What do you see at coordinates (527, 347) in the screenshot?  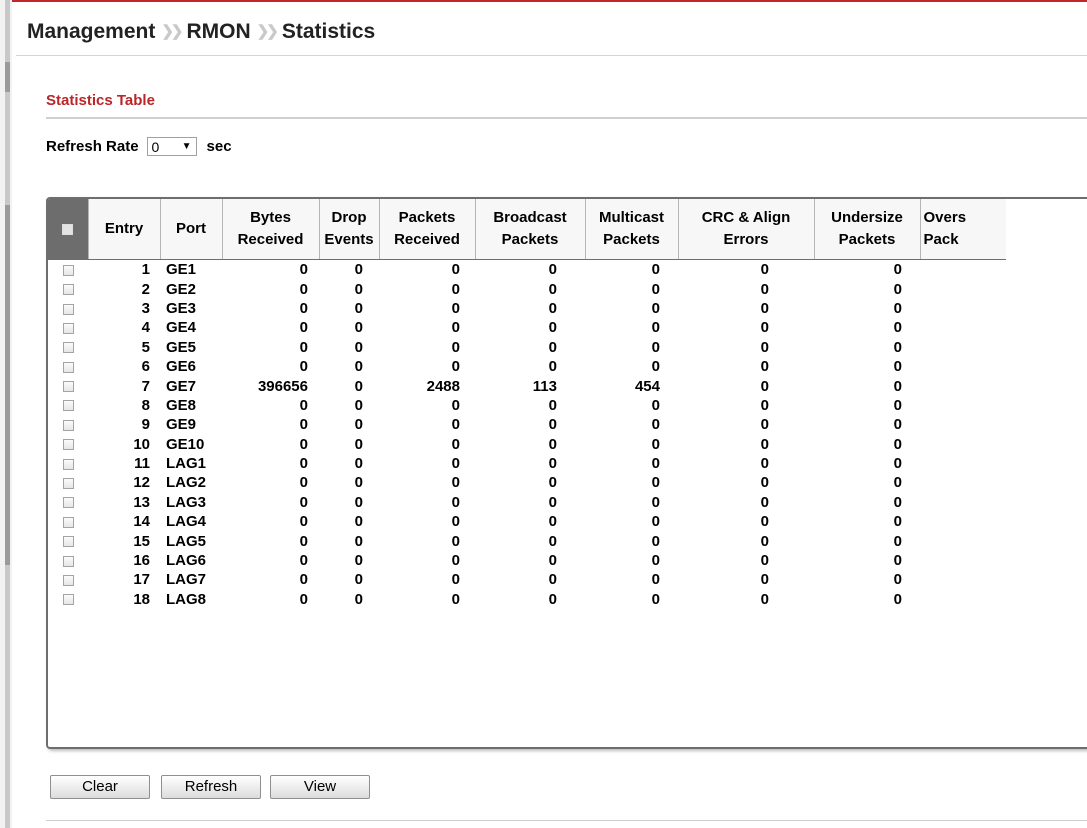 I see `table-row: 5 GE5 0 0 0 0 0 0 0` at bounding box center [527, 347].